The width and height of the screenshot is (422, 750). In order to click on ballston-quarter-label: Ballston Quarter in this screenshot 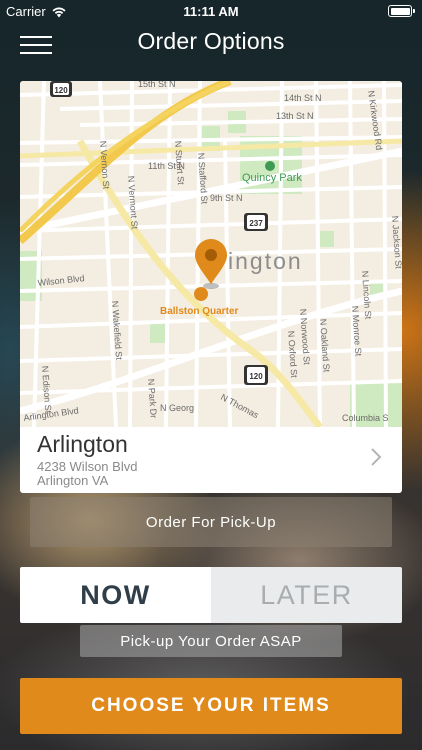, I will do `click(199, 311)`.